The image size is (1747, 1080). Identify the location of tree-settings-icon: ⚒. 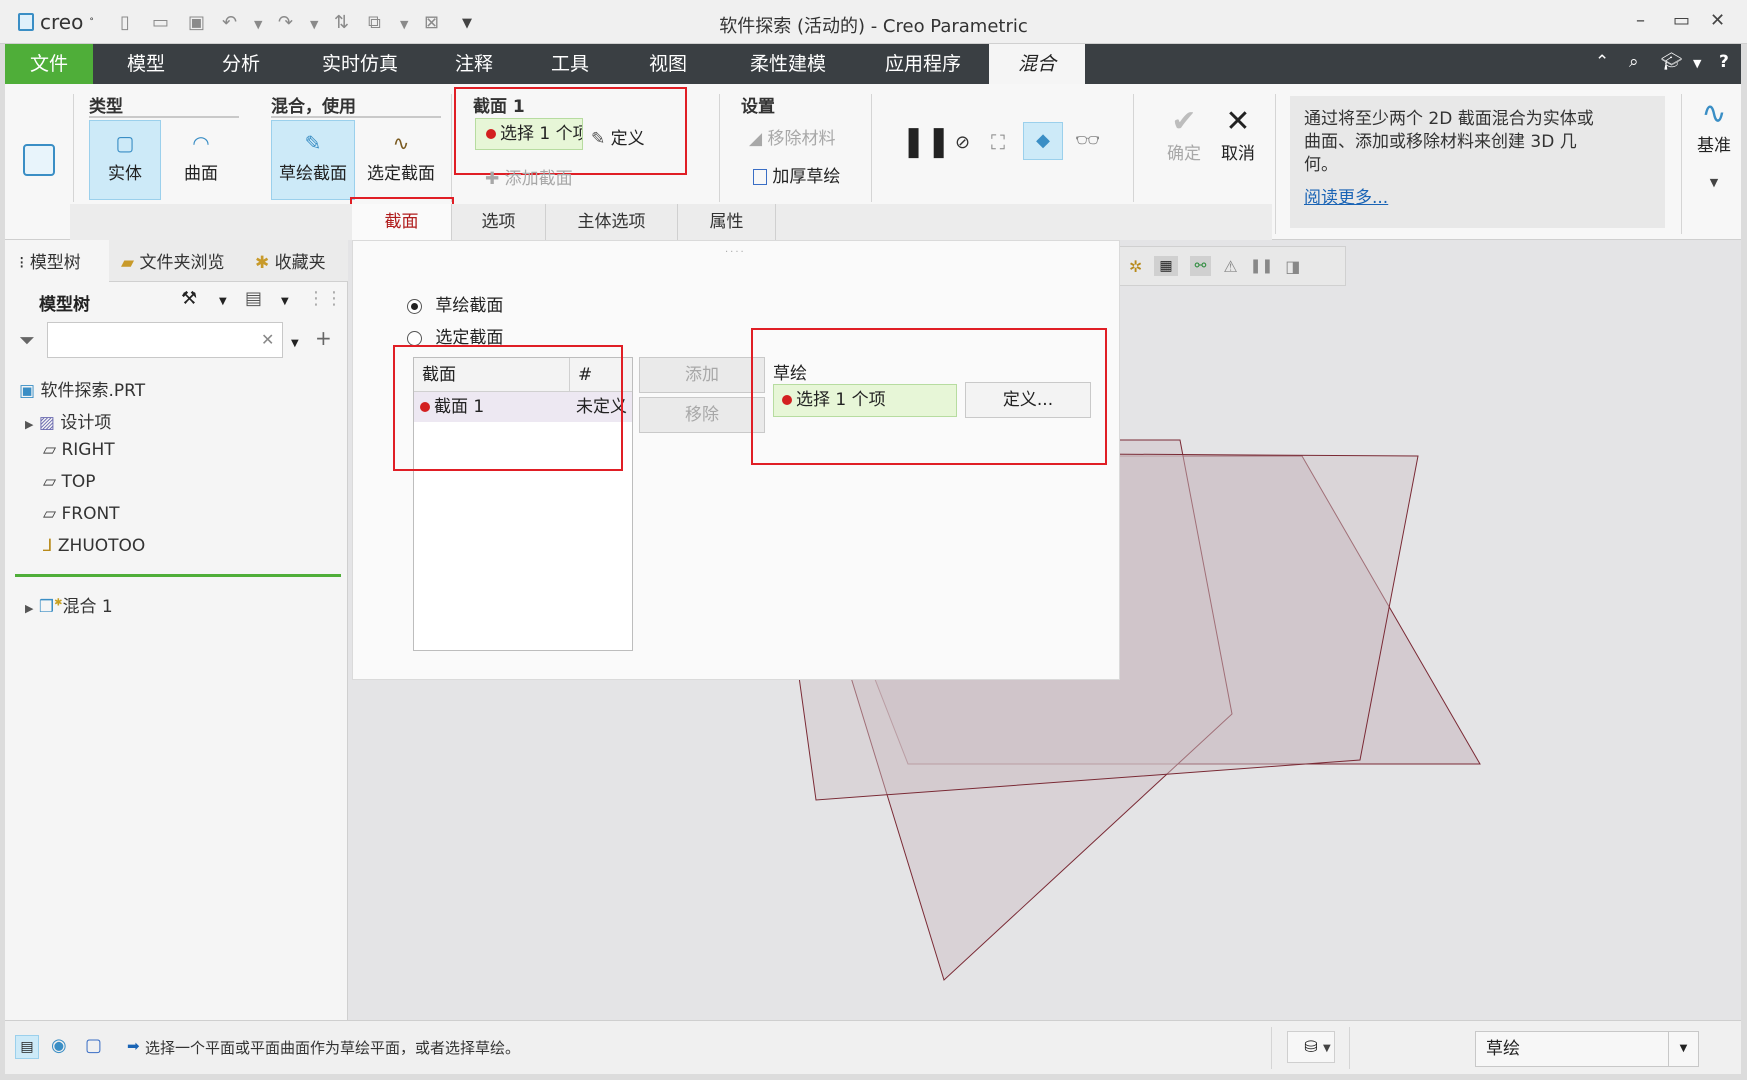
(189, 298).